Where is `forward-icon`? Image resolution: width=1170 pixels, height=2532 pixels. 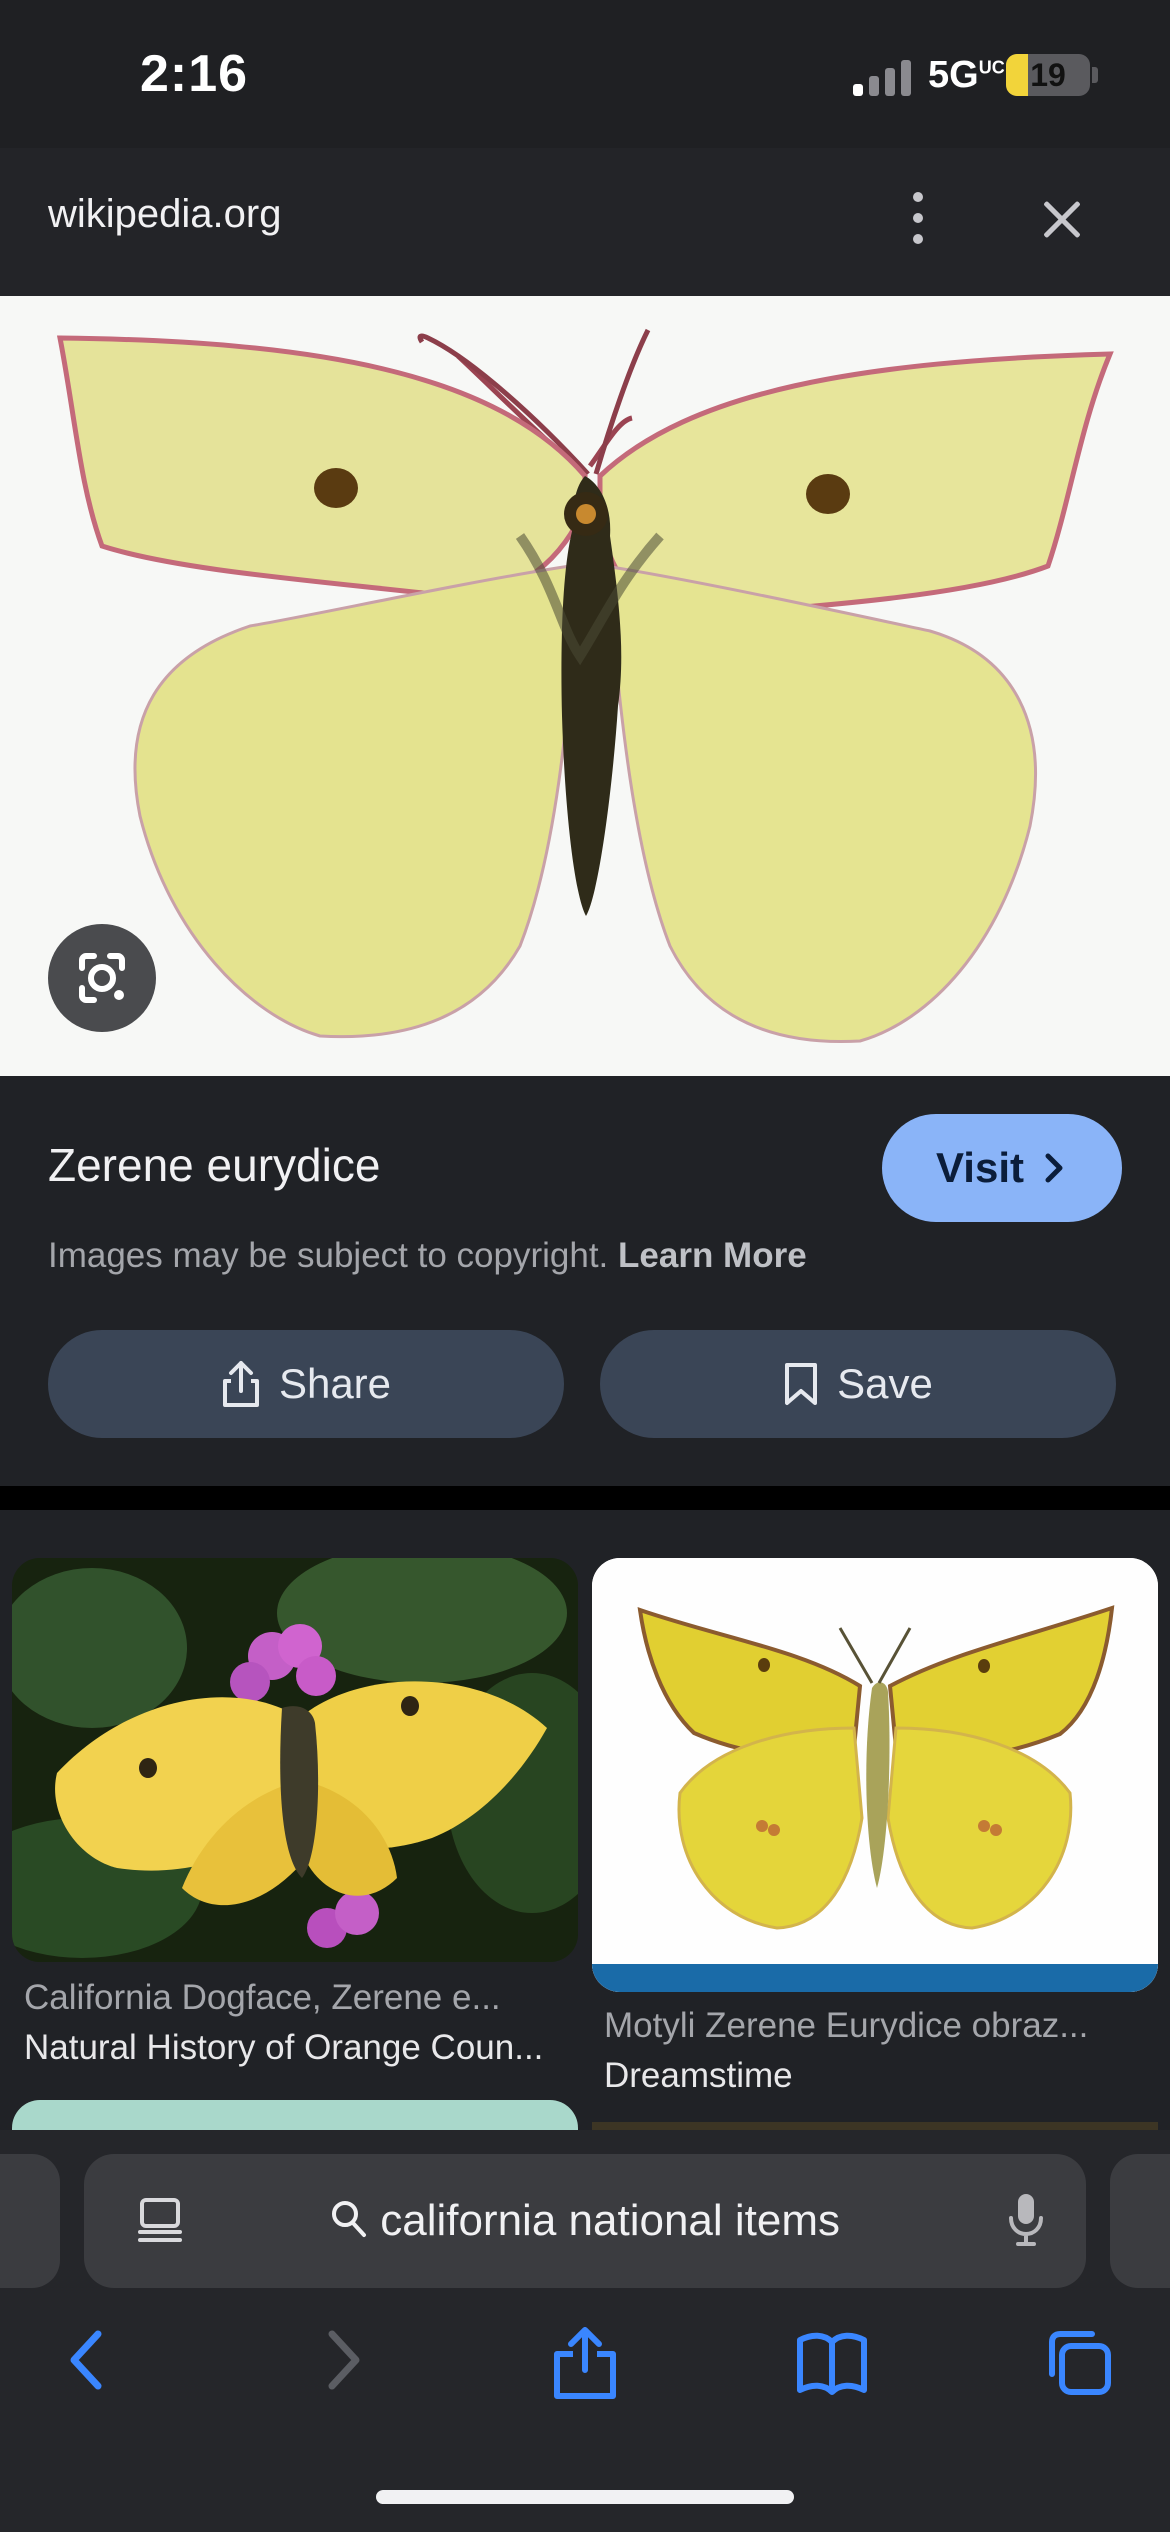
forward-icon is located at coordinates (342, 2362).